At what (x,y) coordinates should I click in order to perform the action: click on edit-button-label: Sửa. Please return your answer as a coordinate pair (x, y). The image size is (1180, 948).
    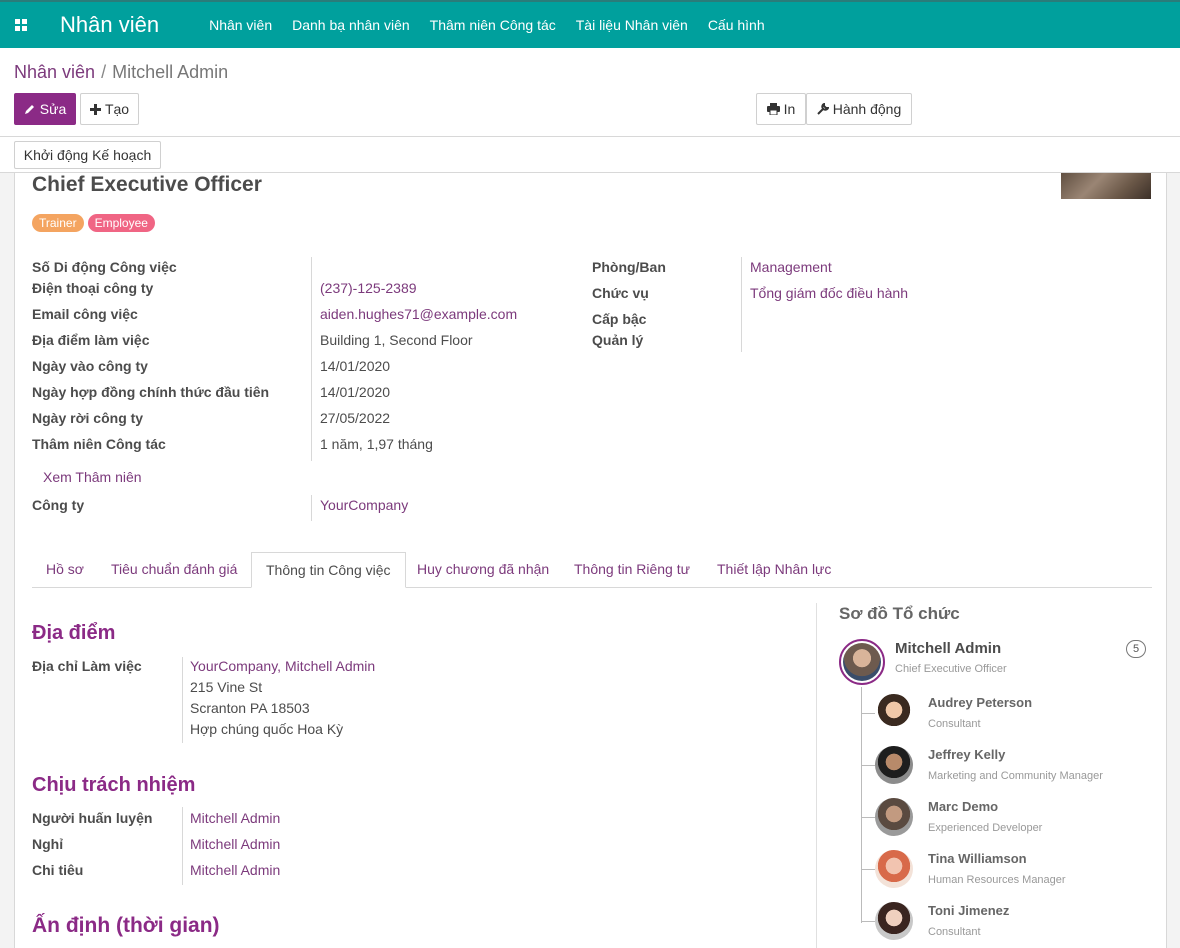
    Looking at the image, I should click on (53, 109).